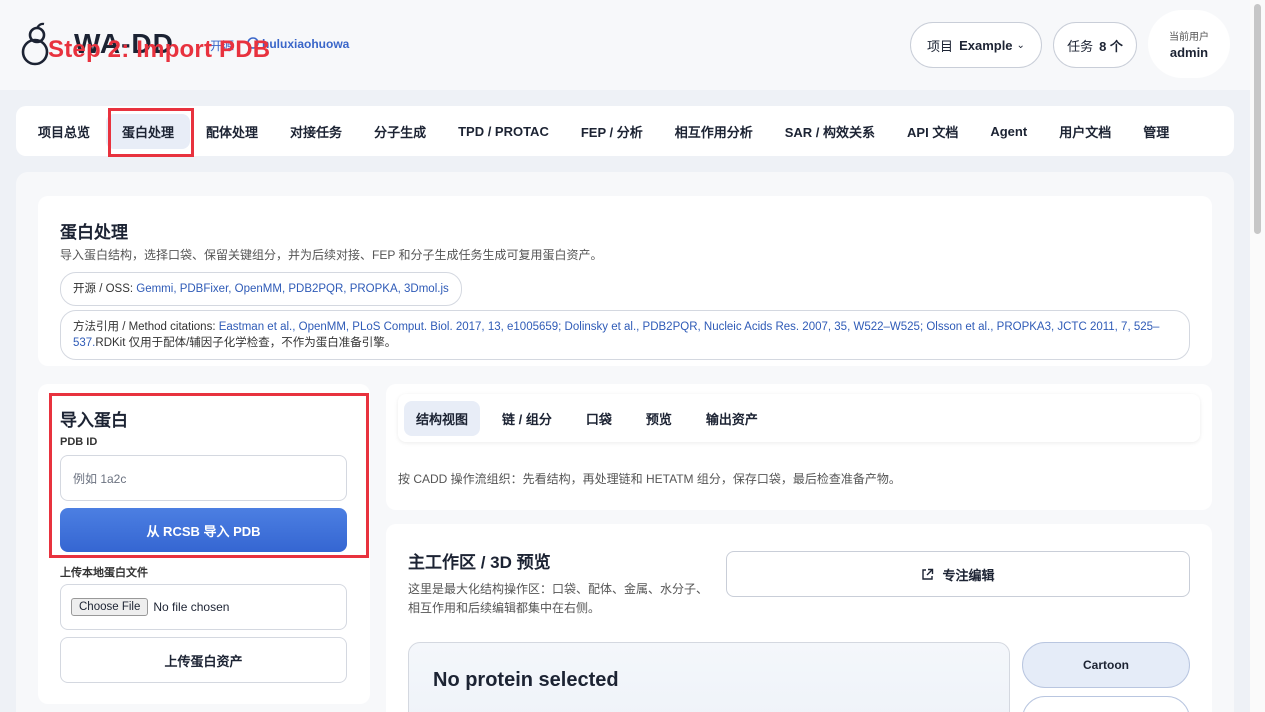 The height and width of the screenshot is (712, 1265). Describe the element at coordinates (94, 232) in the screenshot. I see `page-title: 蛋白处理` at that location.